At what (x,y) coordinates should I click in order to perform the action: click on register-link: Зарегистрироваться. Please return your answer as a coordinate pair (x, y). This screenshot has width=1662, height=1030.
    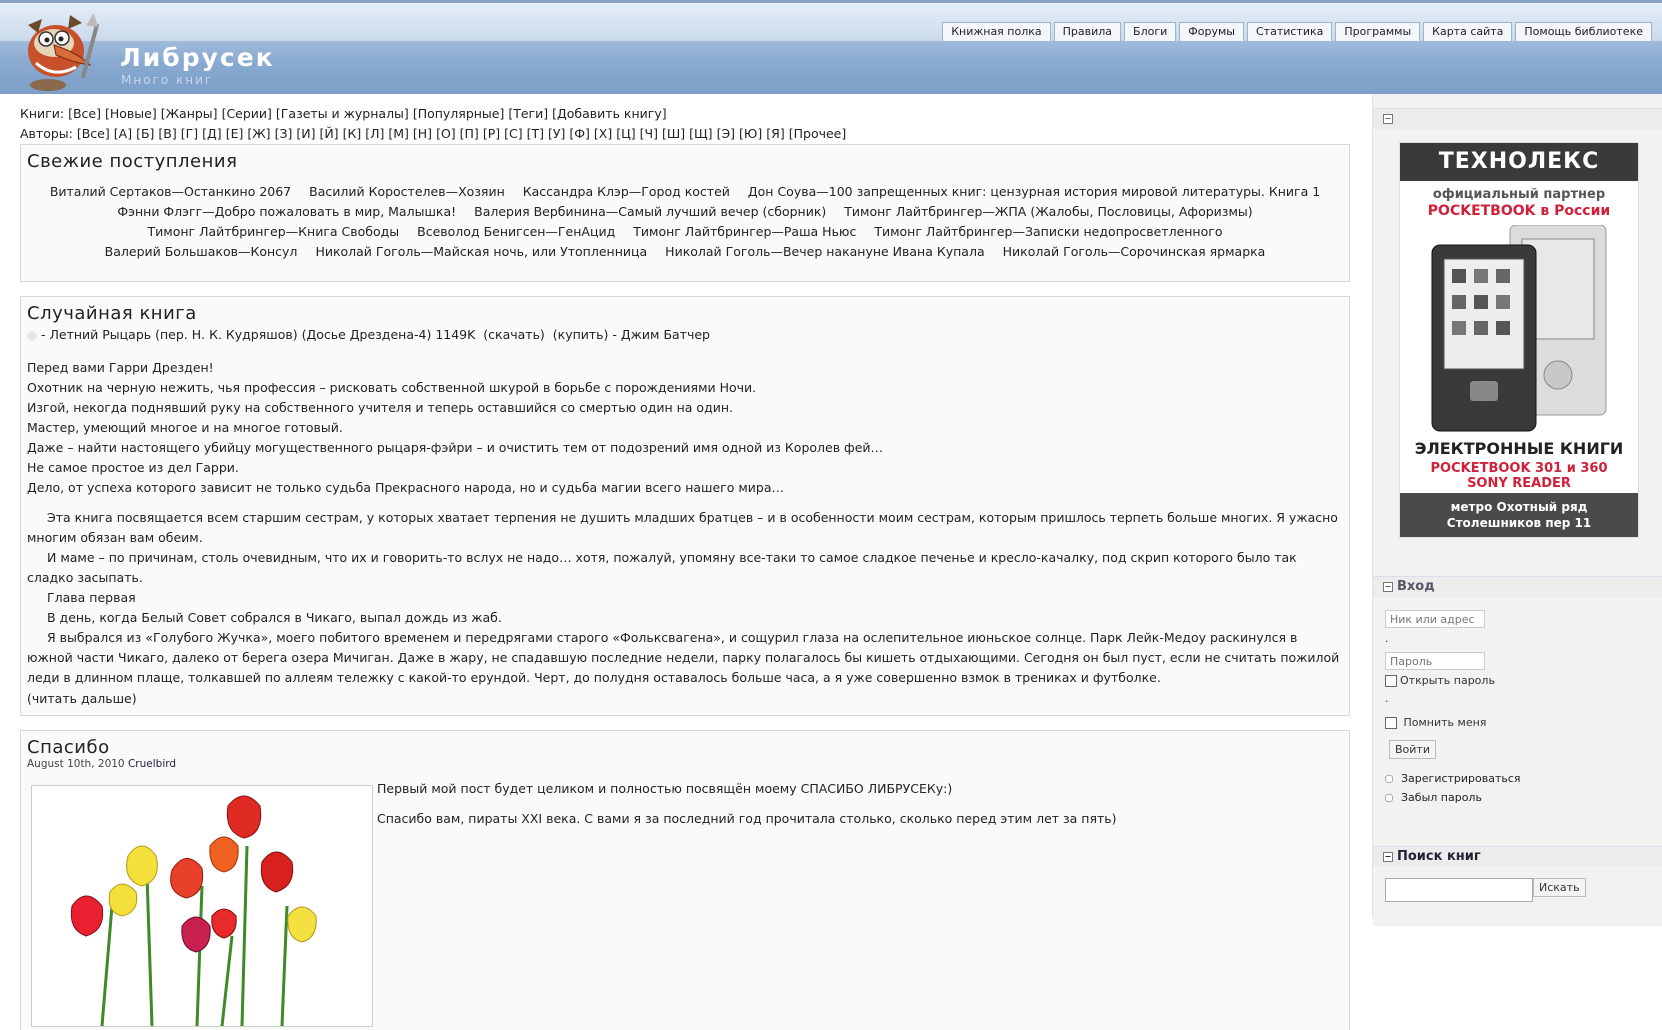
    Looking at the image, I should click on (1461, 778).